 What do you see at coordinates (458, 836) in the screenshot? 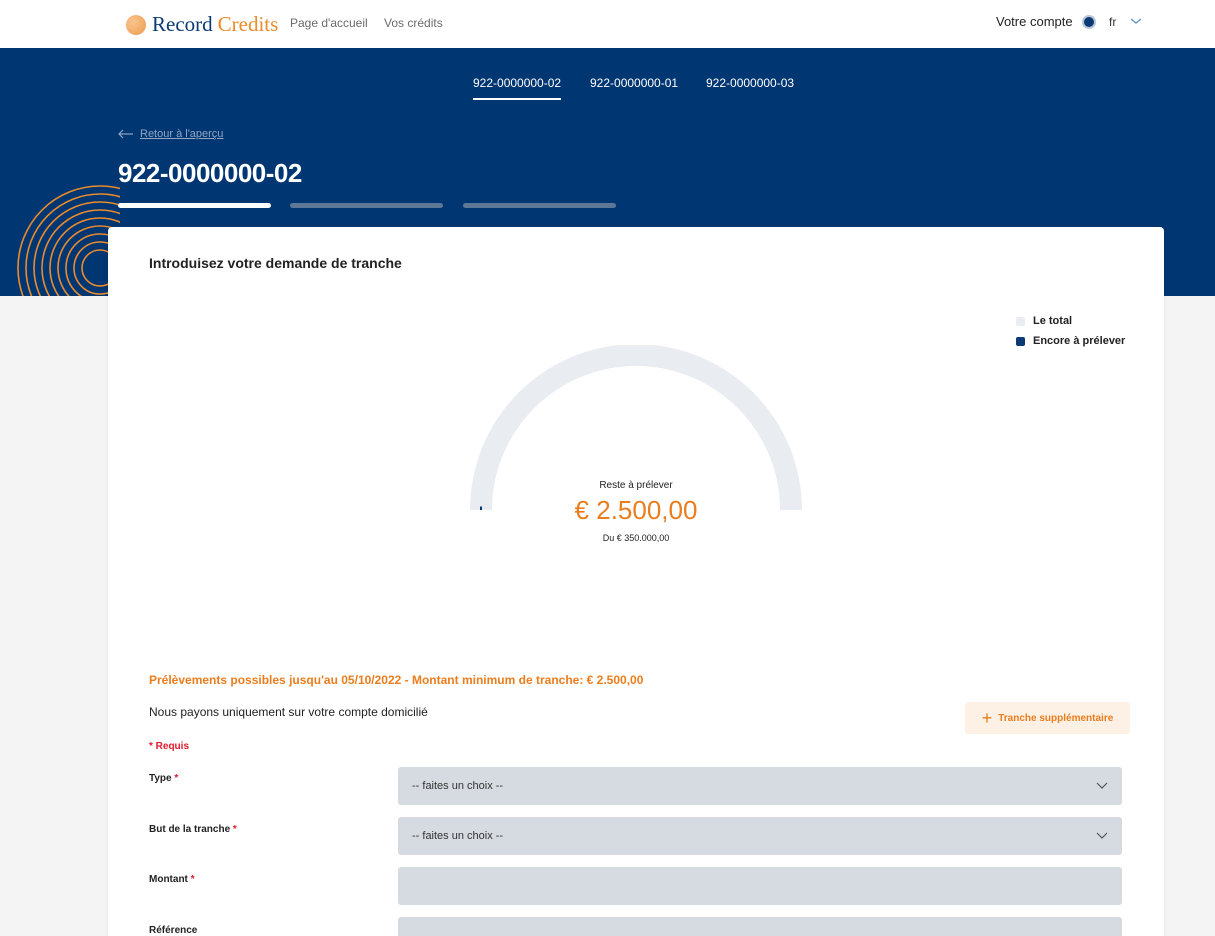
I see `purpose-select-value: -- faites un choix --` at bounding box center [458, 836].